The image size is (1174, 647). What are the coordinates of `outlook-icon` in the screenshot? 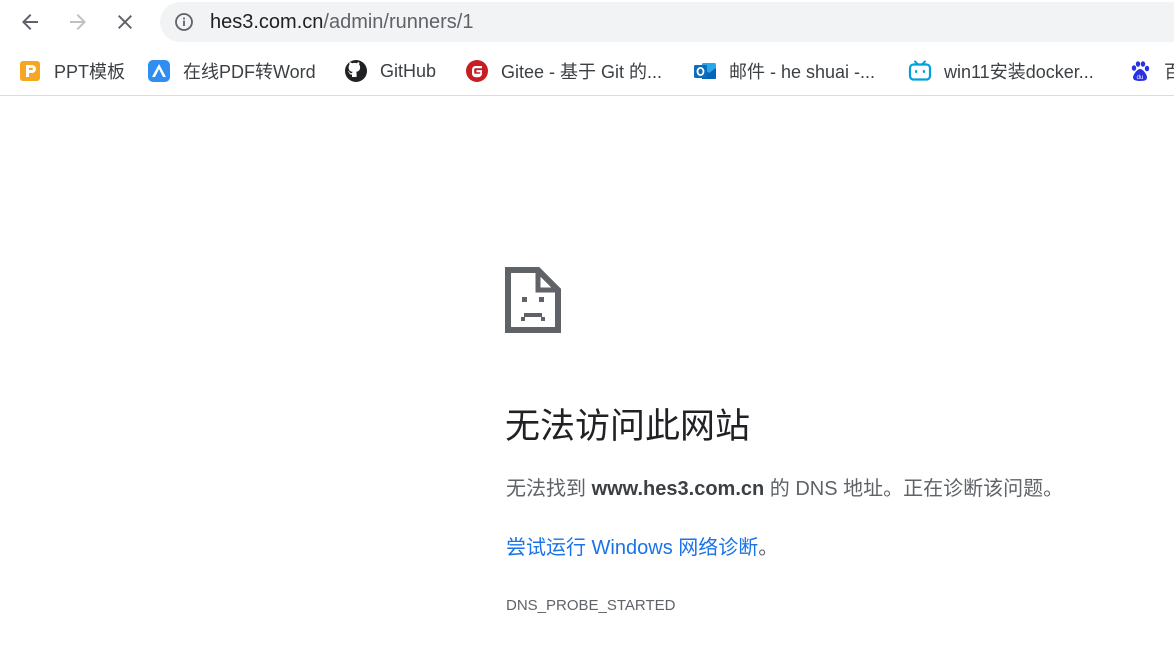 It's located at (705, 71).